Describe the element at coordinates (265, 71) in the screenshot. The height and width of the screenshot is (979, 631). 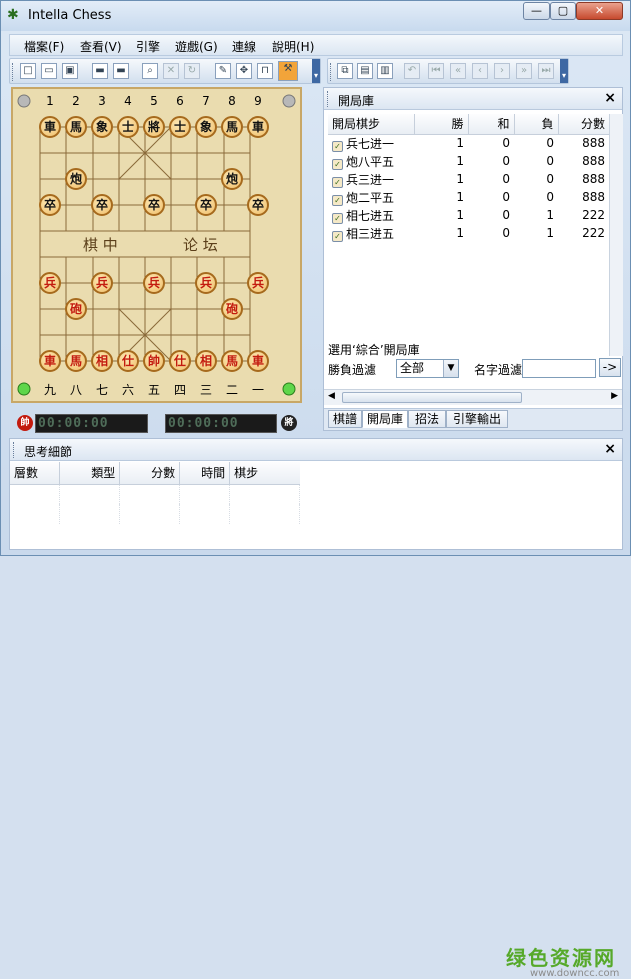
I see `lock-icon: ⊓` at that location.